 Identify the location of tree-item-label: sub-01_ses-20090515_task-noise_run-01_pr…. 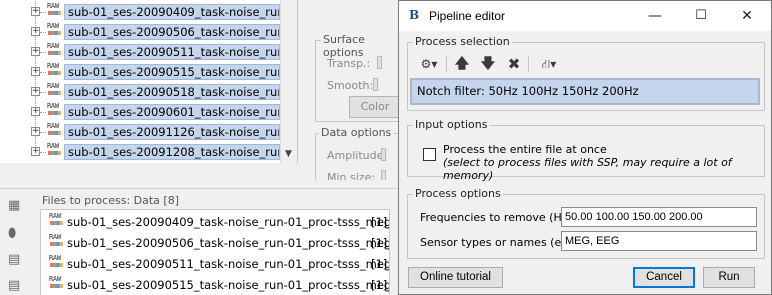
(172, 72).